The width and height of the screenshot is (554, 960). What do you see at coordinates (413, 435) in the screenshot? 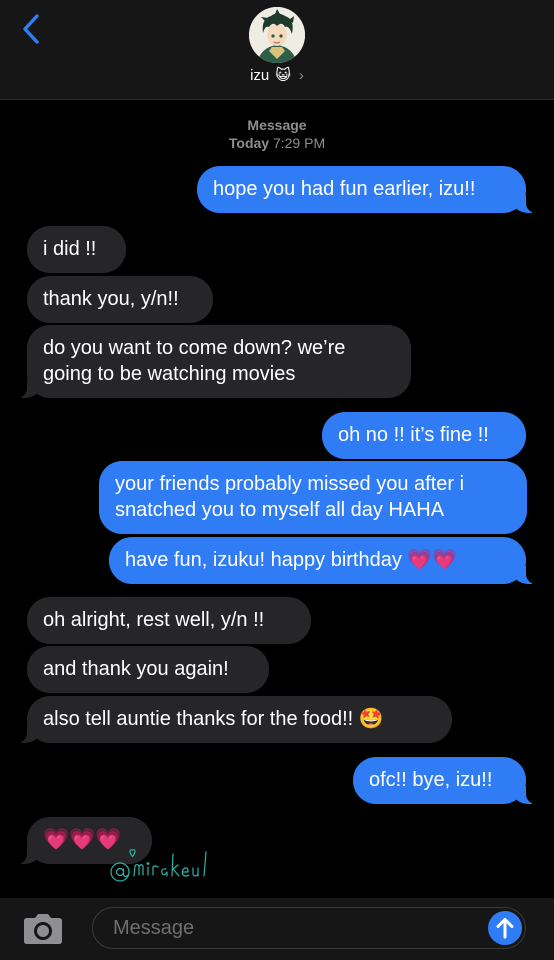
I see `message-text: oh no !! it’s fine !!` at bounding box center [413, 435].